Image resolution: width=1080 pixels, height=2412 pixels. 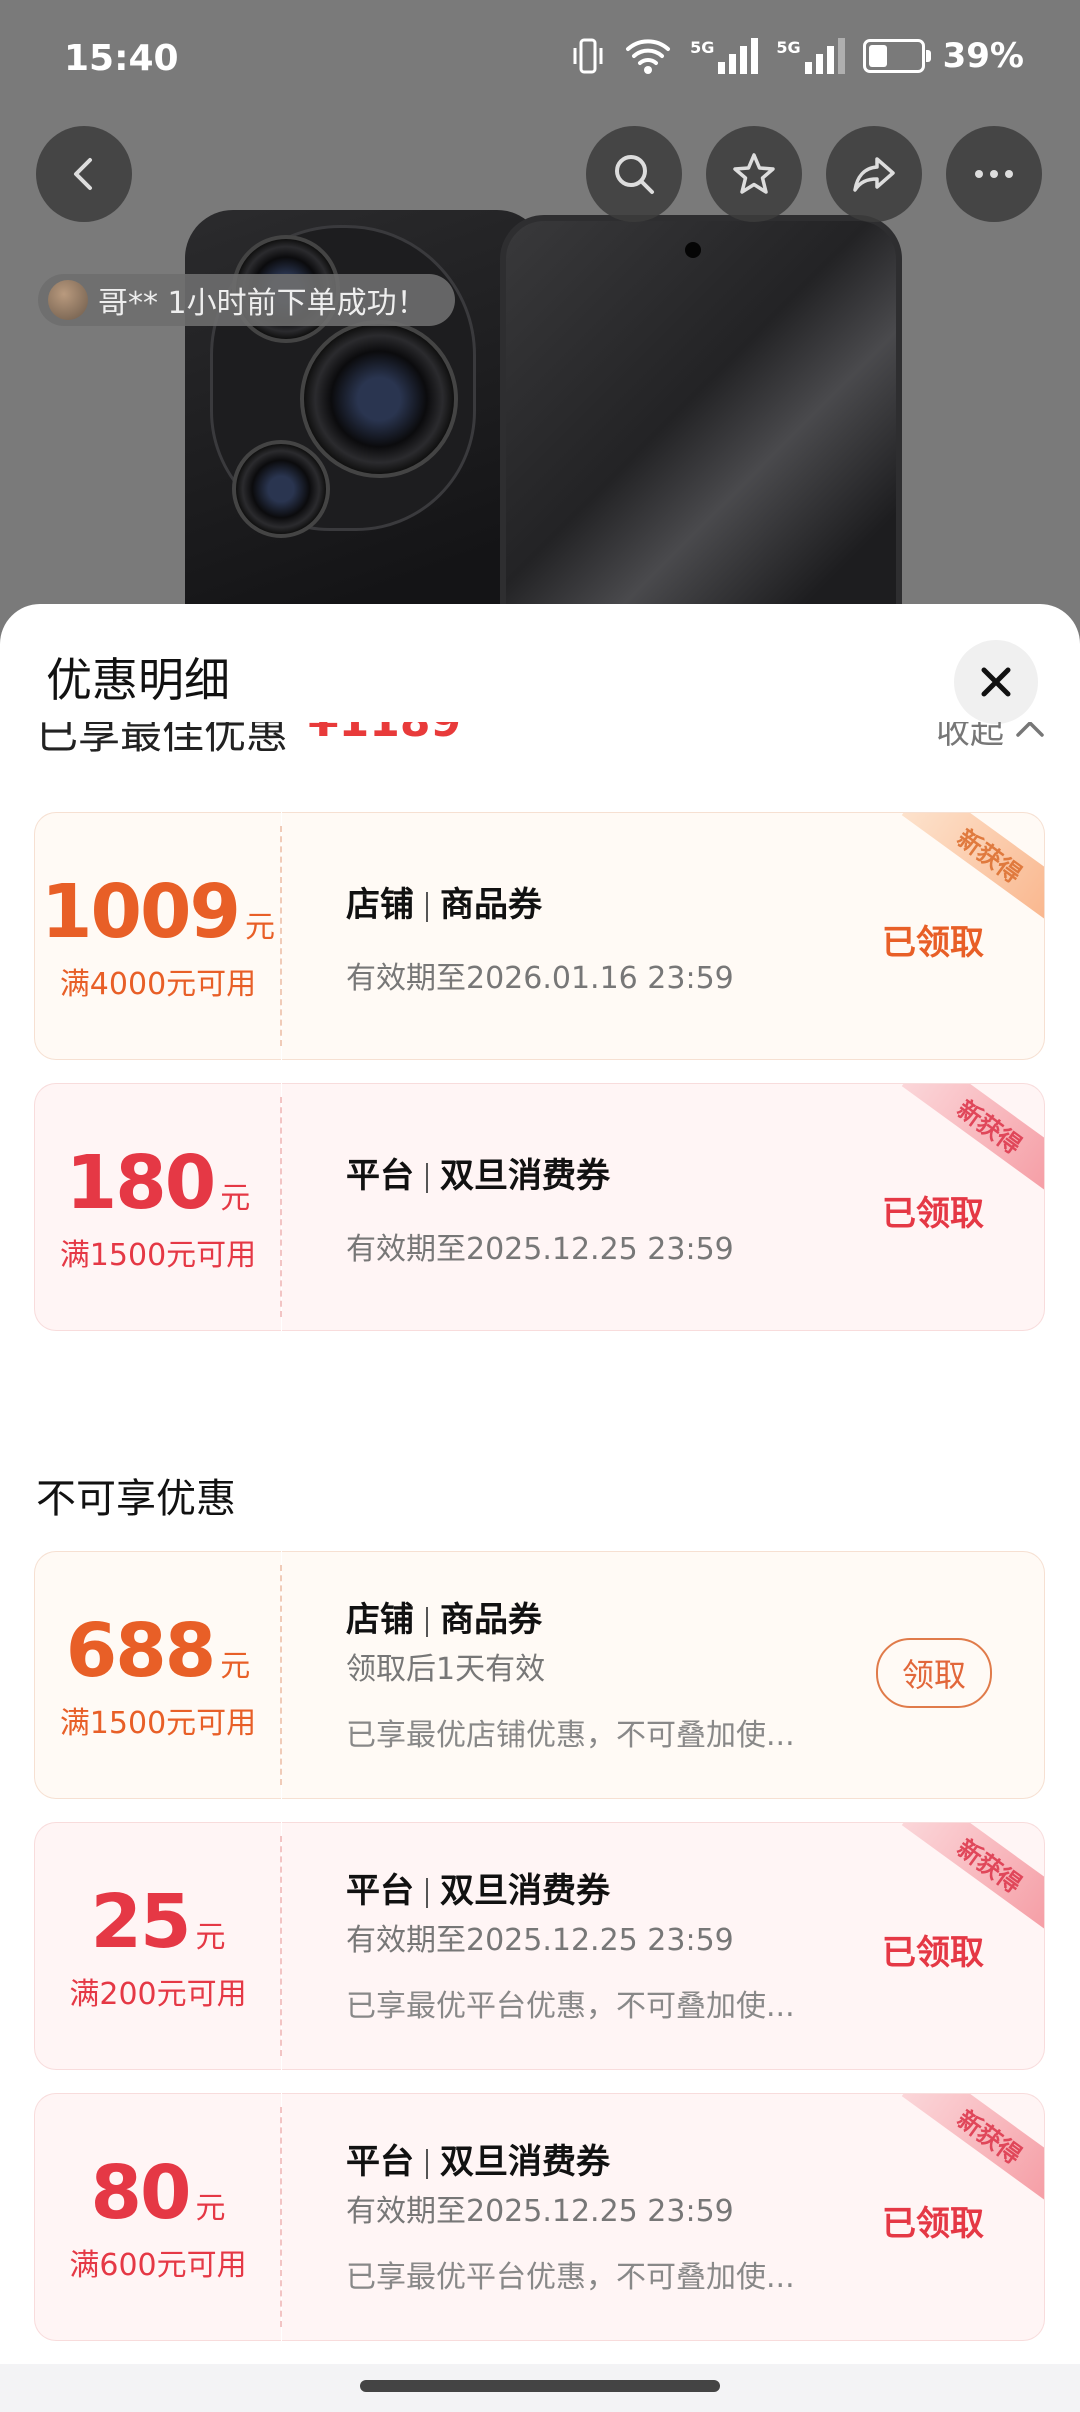 What do you see at coordinates (121, 58) in the screenshot?
I see `status-time: 15:40` at bounding box center [121, 58].